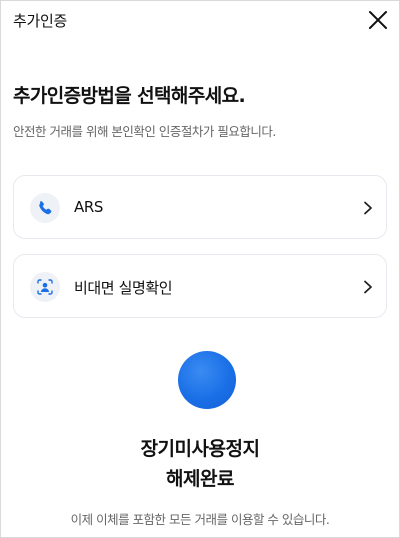  What do you see at coordinates (45, 208) in the screenshot?
I see `phone-icon` at bounding box center [45, 208].